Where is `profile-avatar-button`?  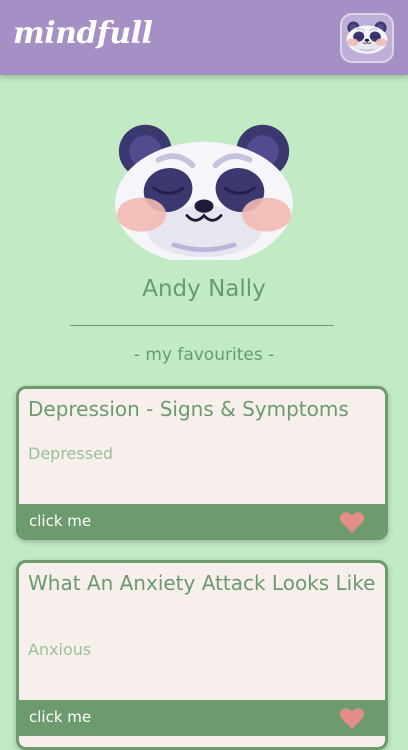 profile-avatar-button is located at coordinates (367, 38).